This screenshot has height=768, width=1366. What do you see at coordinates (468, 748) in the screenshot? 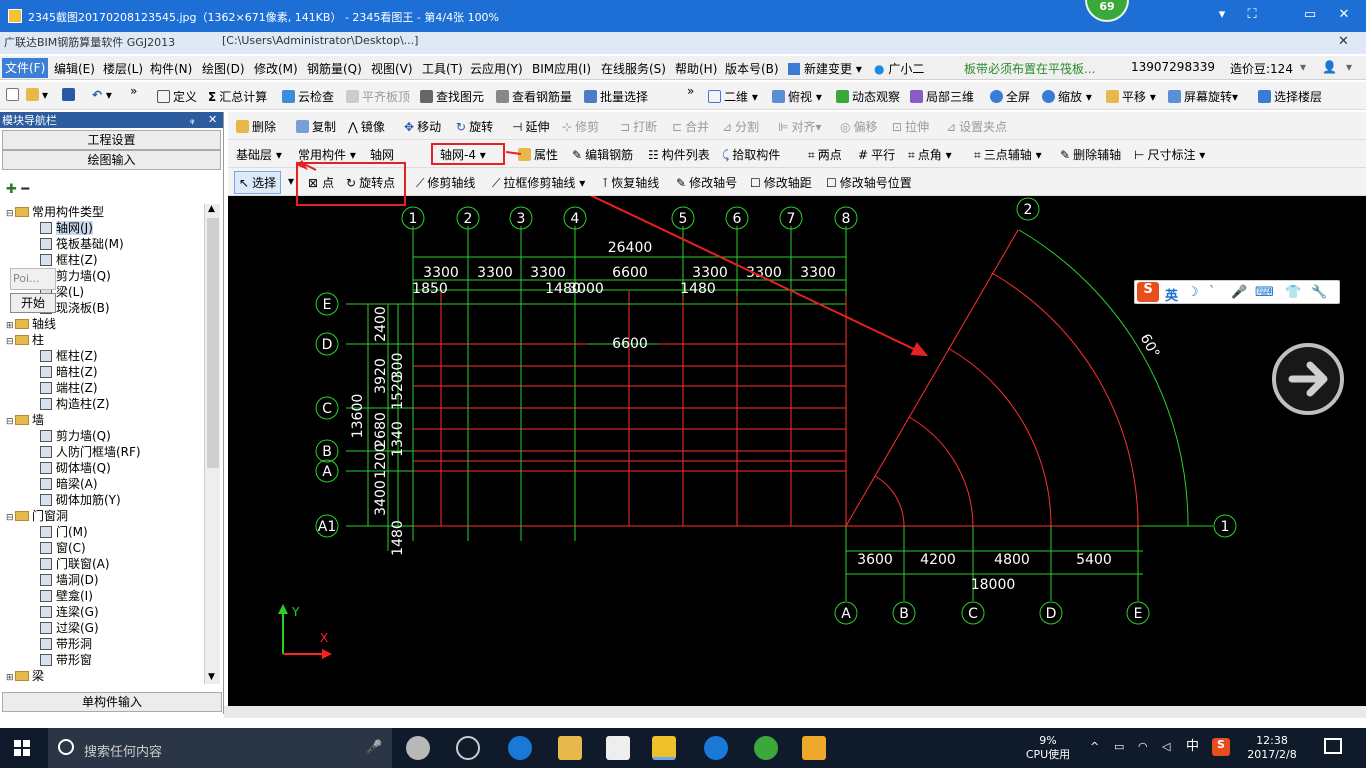
I see `app-360-icon` at bounding box center [468, 748].